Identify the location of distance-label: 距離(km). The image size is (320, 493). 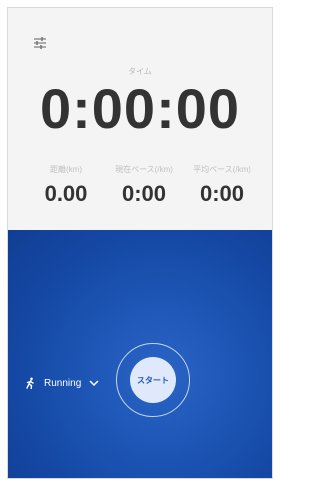
(66, 169).